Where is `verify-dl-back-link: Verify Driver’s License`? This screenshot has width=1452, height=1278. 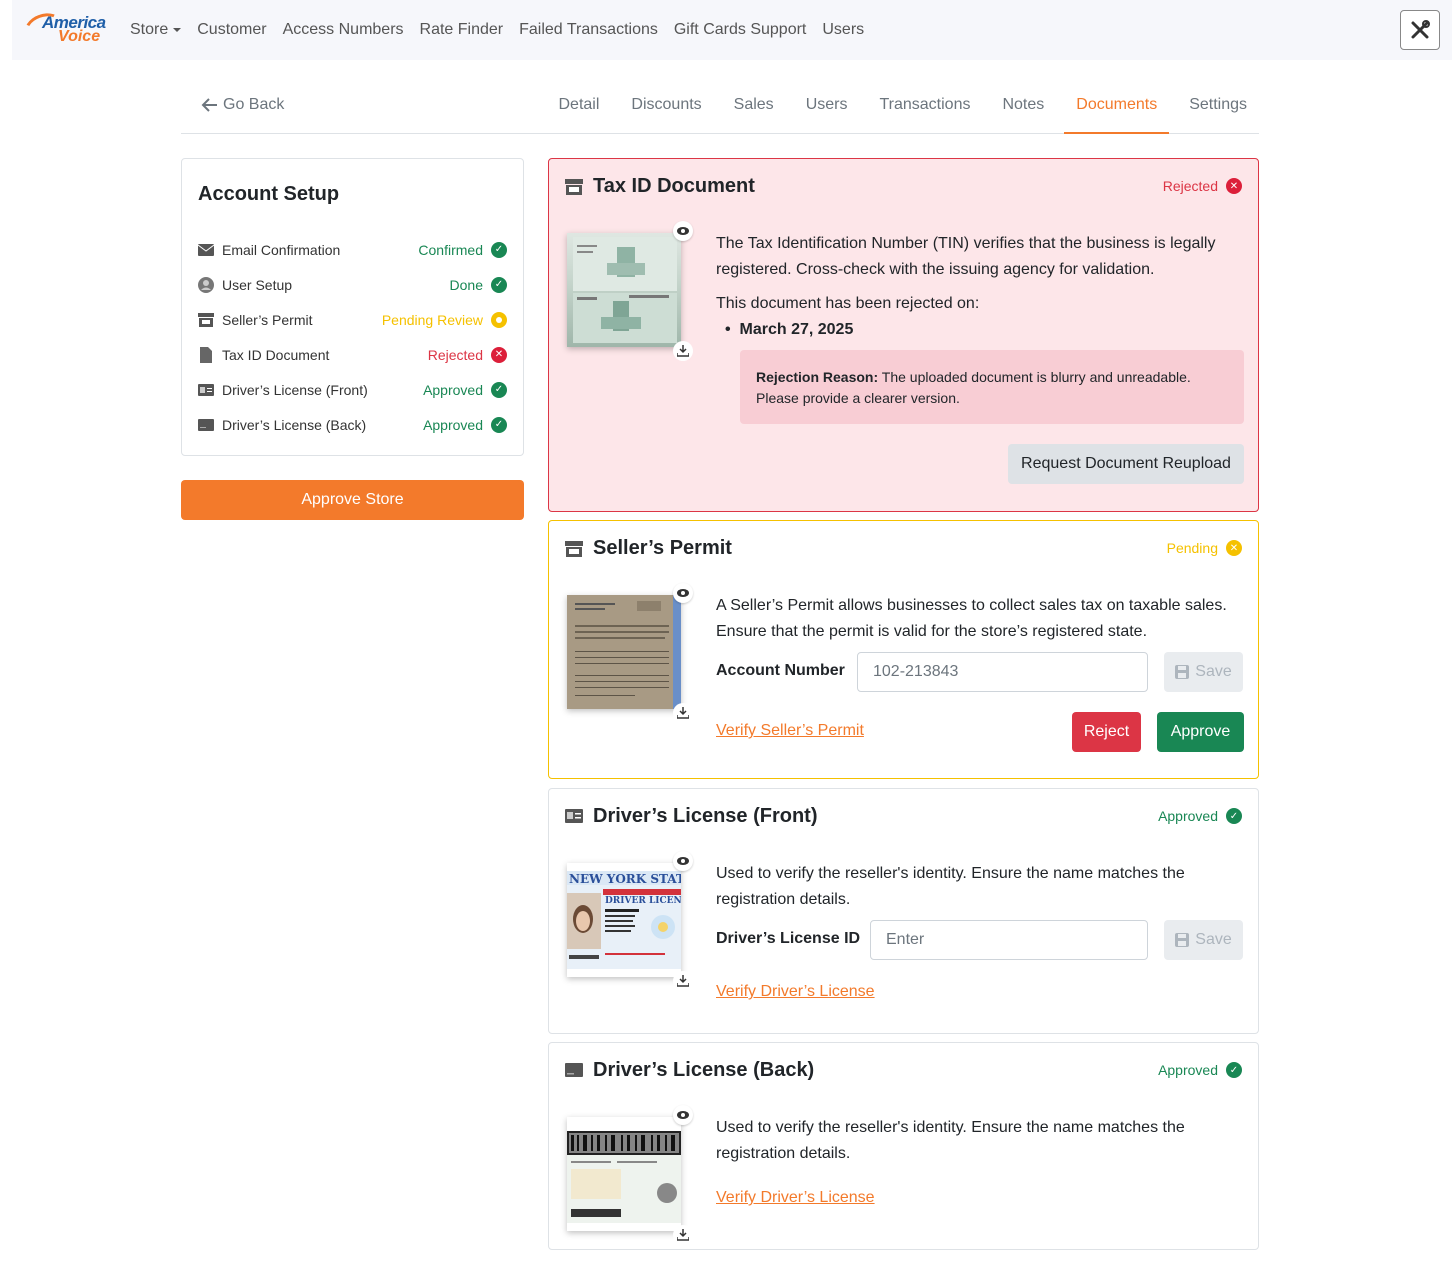
verify-dl-back-link: Verify Driver’s License is located at coordinates (795, 1198).